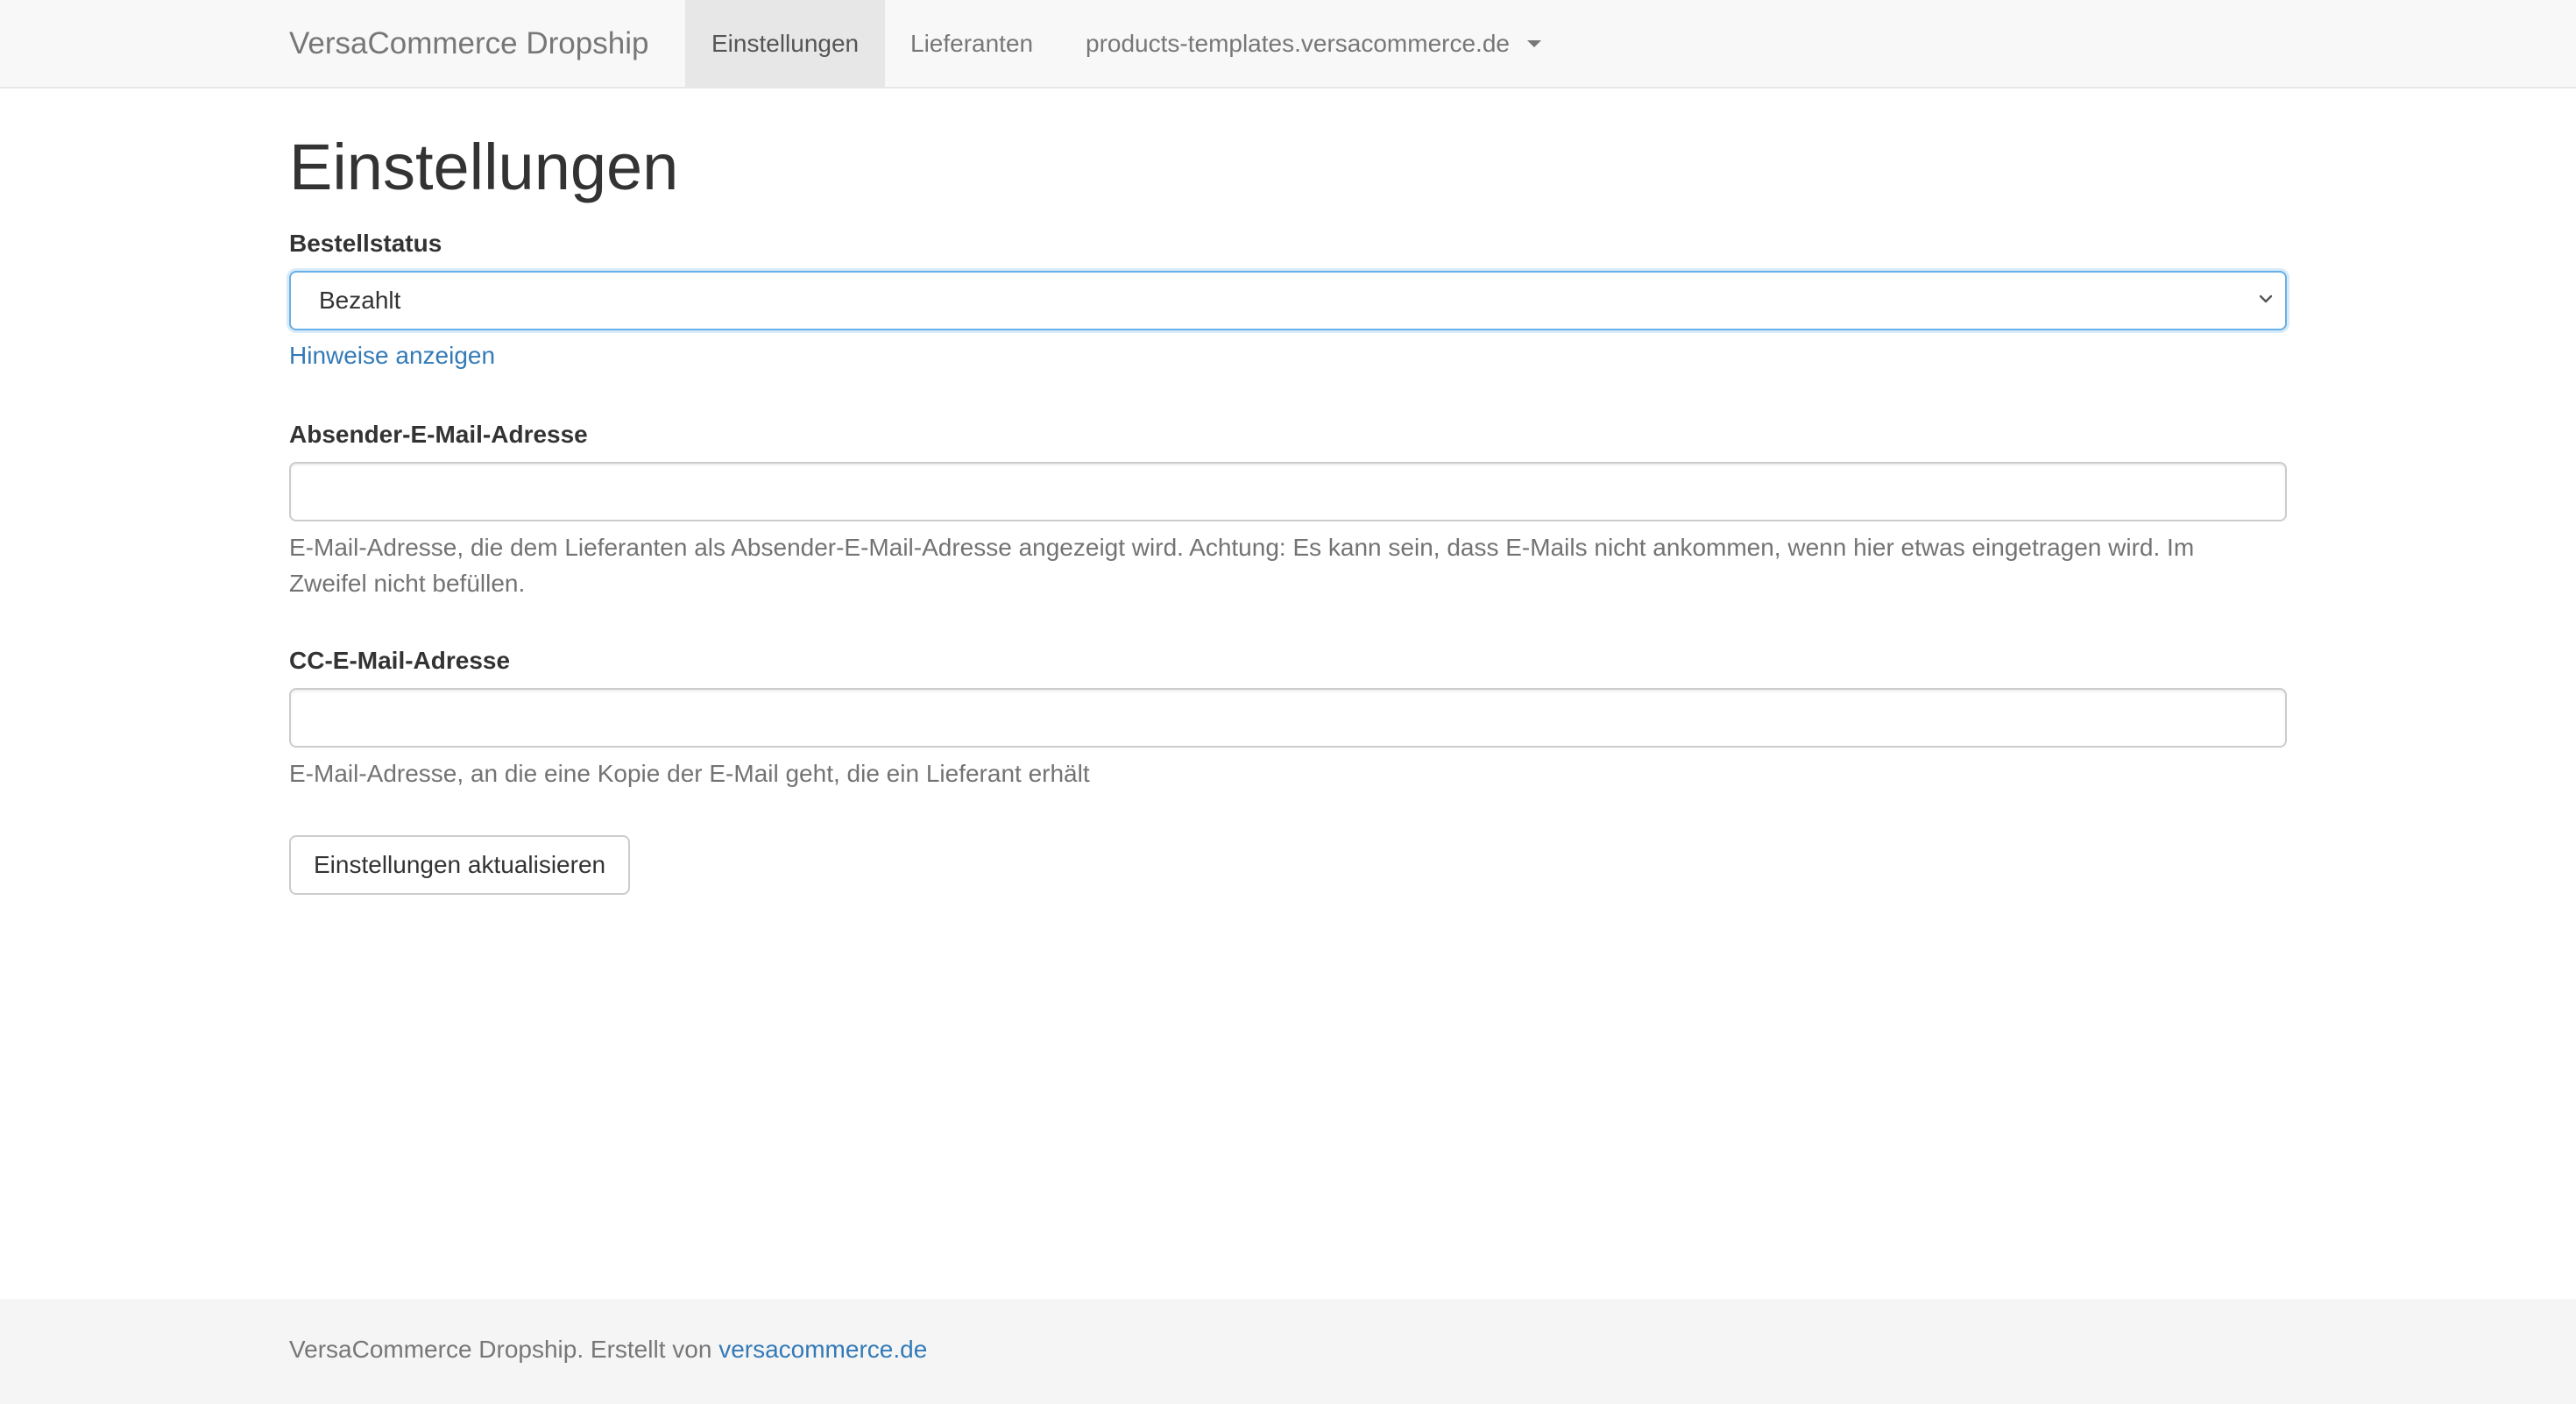 The height and width of the screenshot is (1404, 2576). Describe the element at coordinates (460, 865) in the screenshot. I see `update-settings-button: Einstellungen aktualisieren` at that location.